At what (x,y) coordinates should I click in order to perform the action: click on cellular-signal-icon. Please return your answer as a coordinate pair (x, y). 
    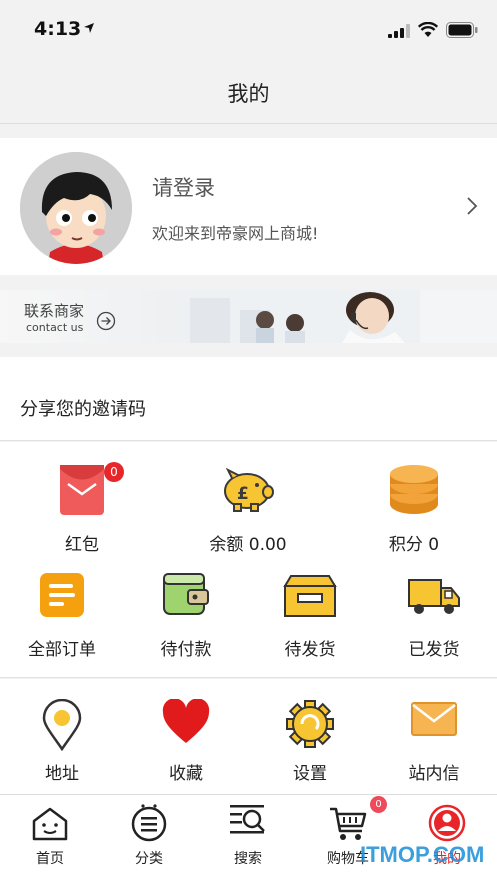
    Looking at the image, I should click on (399, 31).